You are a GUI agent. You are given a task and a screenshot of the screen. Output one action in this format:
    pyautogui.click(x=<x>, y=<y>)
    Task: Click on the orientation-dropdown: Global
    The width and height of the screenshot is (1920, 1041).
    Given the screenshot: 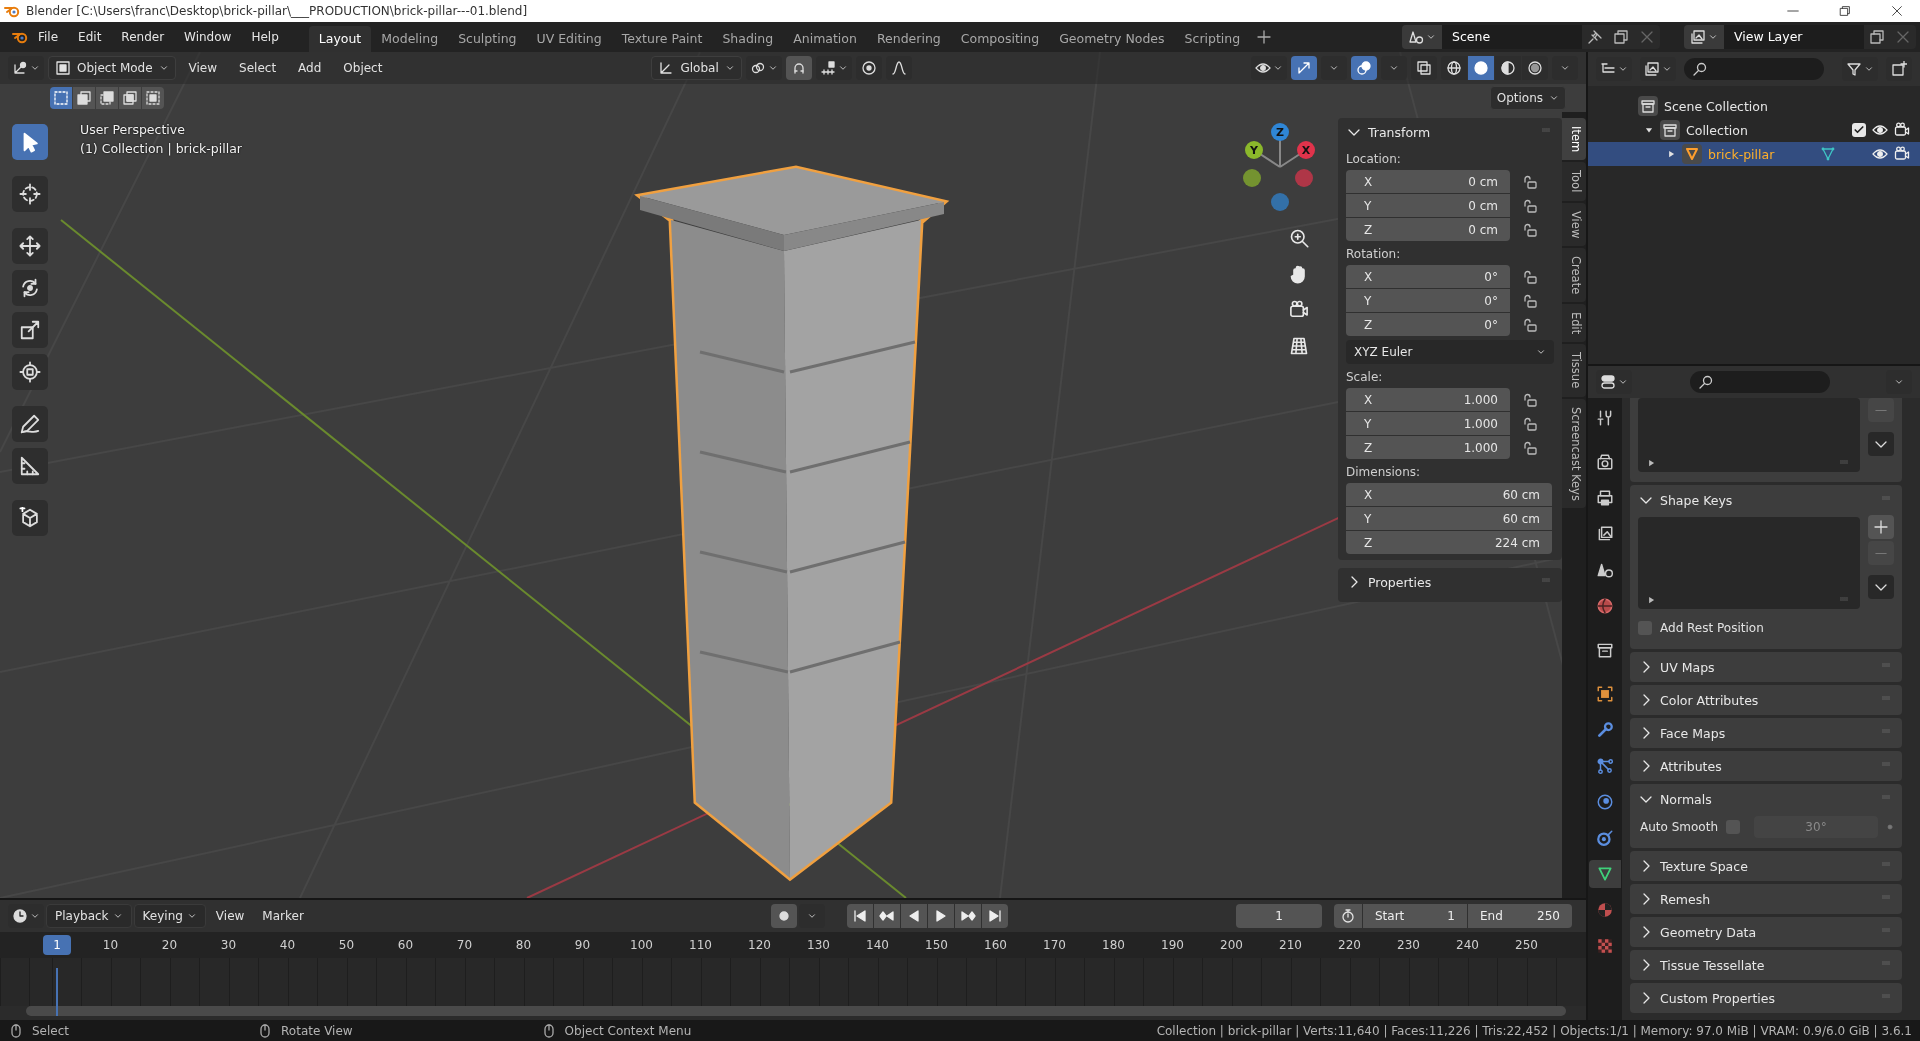 What is the action you would take?
    pyautogui.click(x=696, y=68)
    